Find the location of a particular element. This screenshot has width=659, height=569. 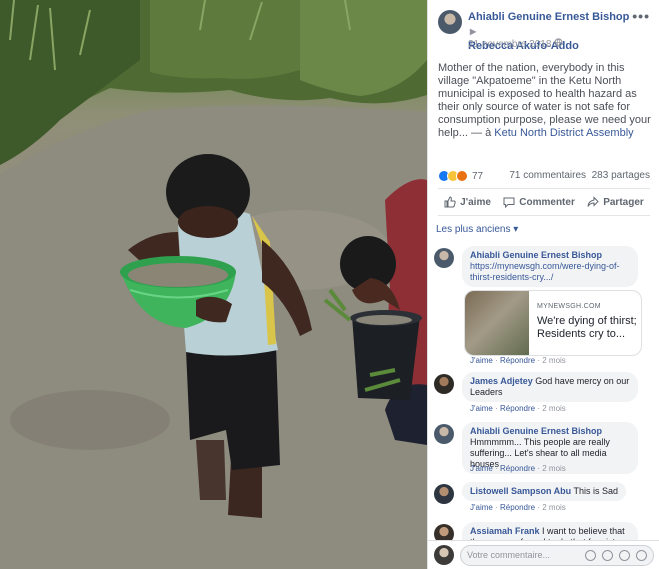

link-preview-thumbnail is located at coordinates (497, 323).